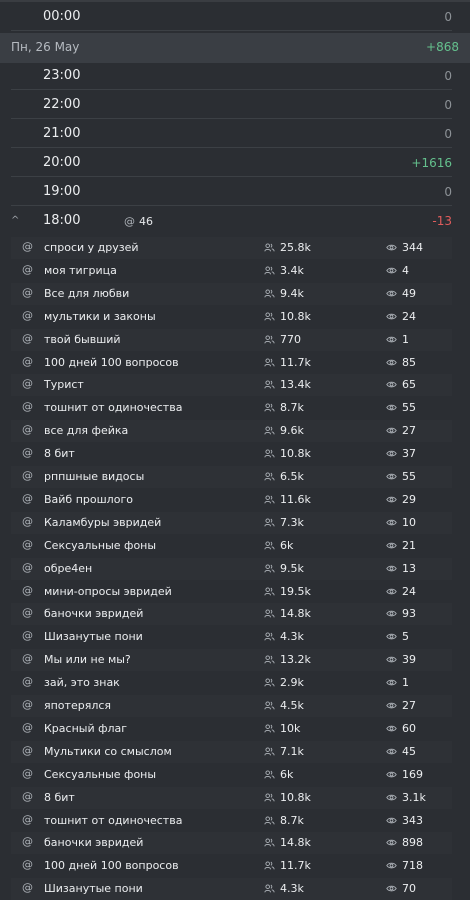  I want to click on subscribers-value: 3.4k, so click(292, 270).